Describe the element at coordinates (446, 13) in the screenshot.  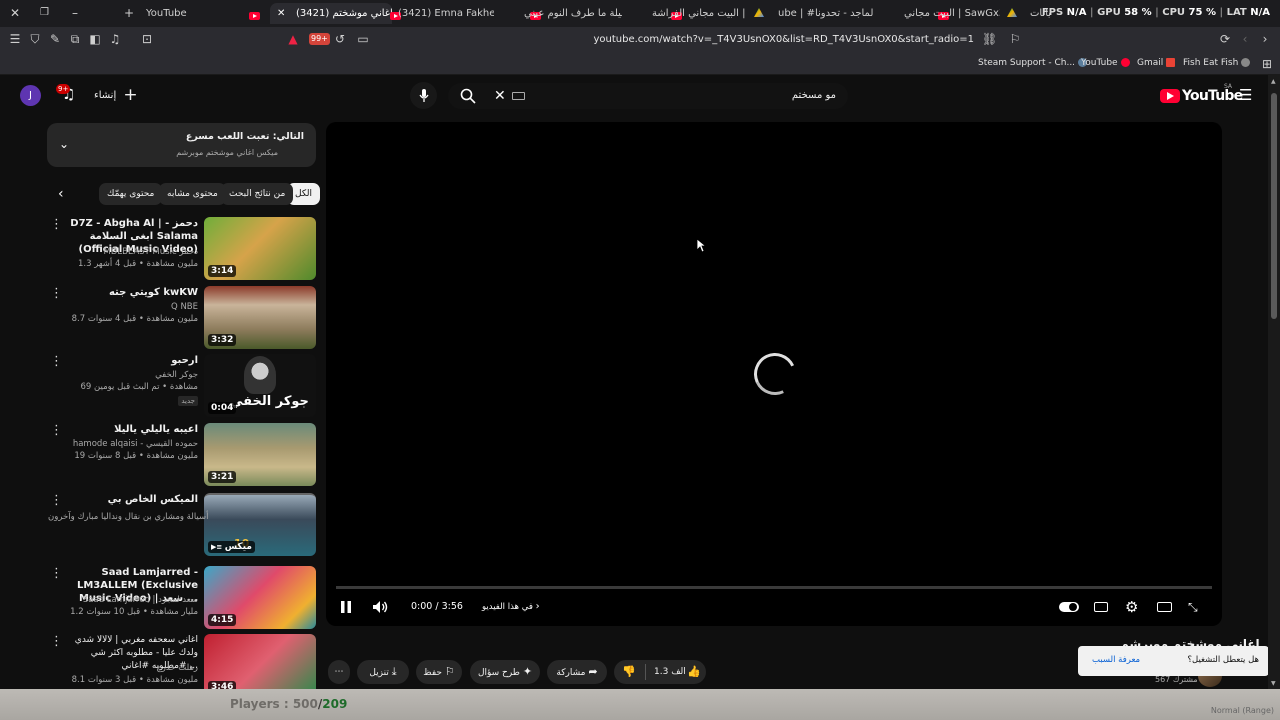
I see `tab-emna-fakher: (3421) Emna Fakher - Asia` at that location.